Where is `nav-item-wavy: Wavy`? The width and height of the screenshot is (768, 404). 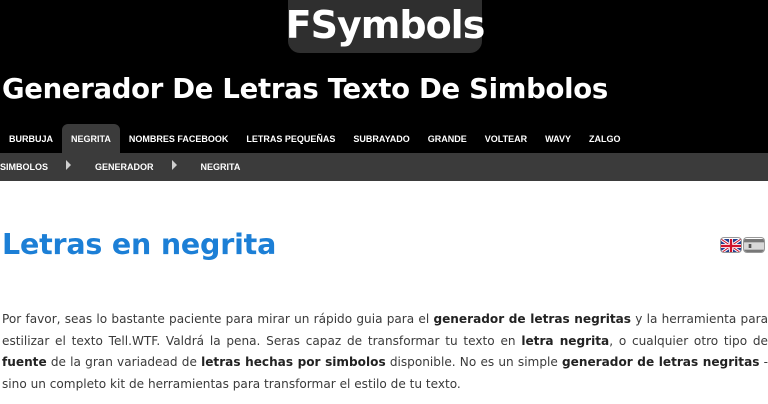
nav-item-wavy: Wavy is located at coordinates (558, 138).